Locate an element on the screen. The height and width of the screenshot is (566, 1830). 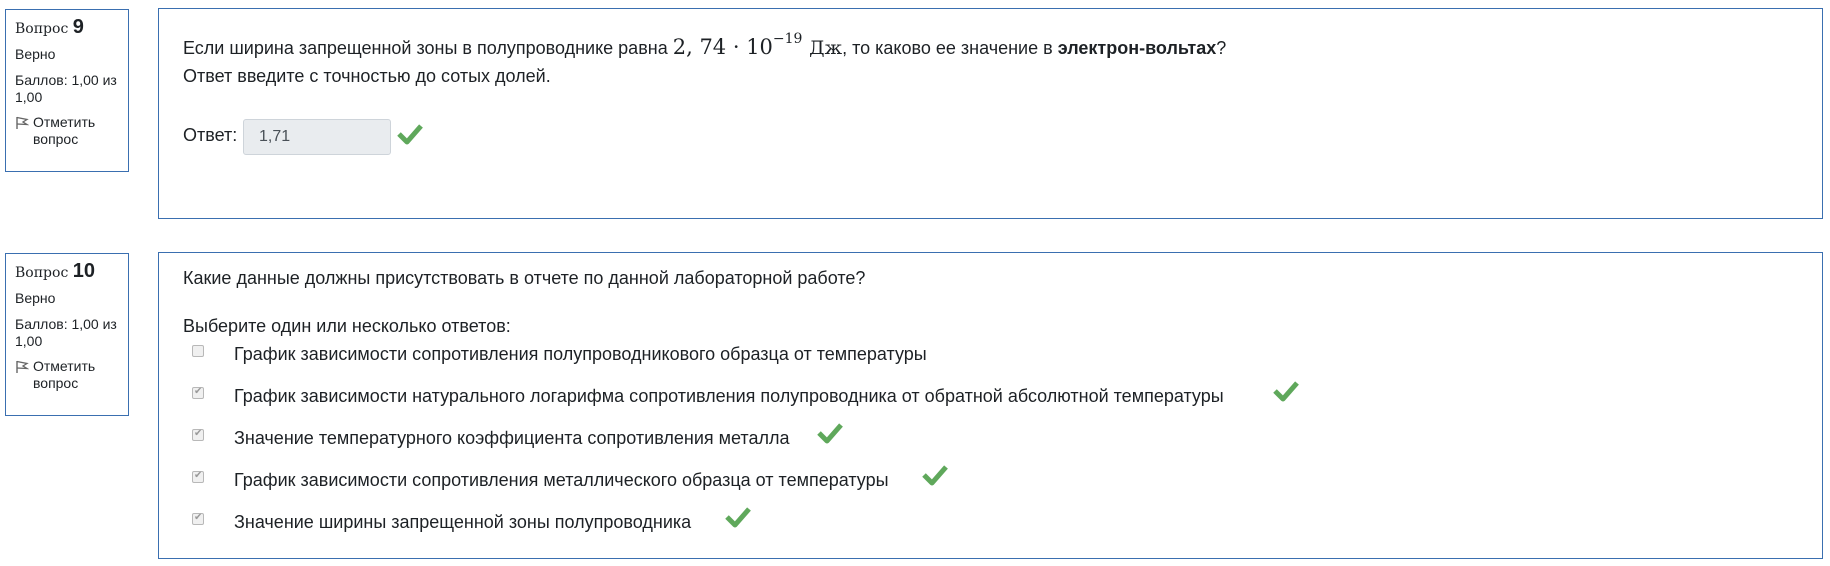
question-number-value: 9 is located at coordinates (78, 27).